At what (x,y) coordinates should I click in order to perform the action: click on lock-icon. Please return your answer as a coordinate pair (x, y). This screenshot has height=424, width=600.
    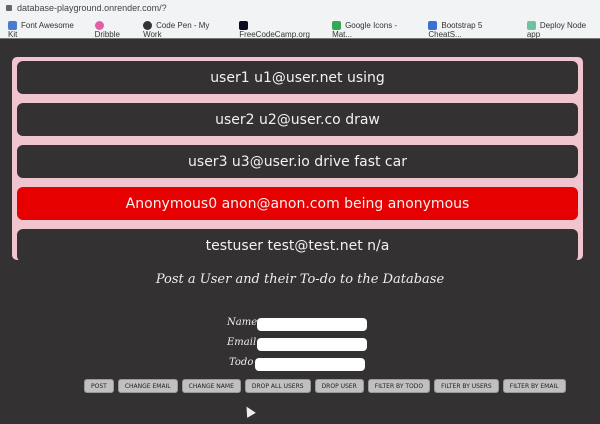
    Looking at the image, I should click on (9, 8).